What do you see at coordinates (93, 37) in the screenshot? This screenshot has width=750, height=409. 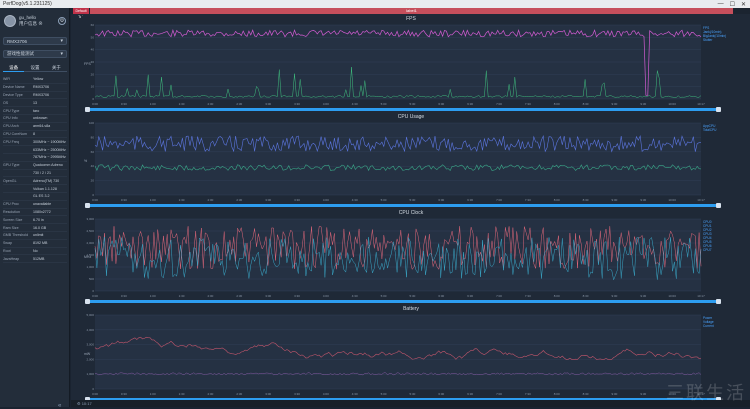 I see `y-tick-label: 50` at bounding box center [93, 37].